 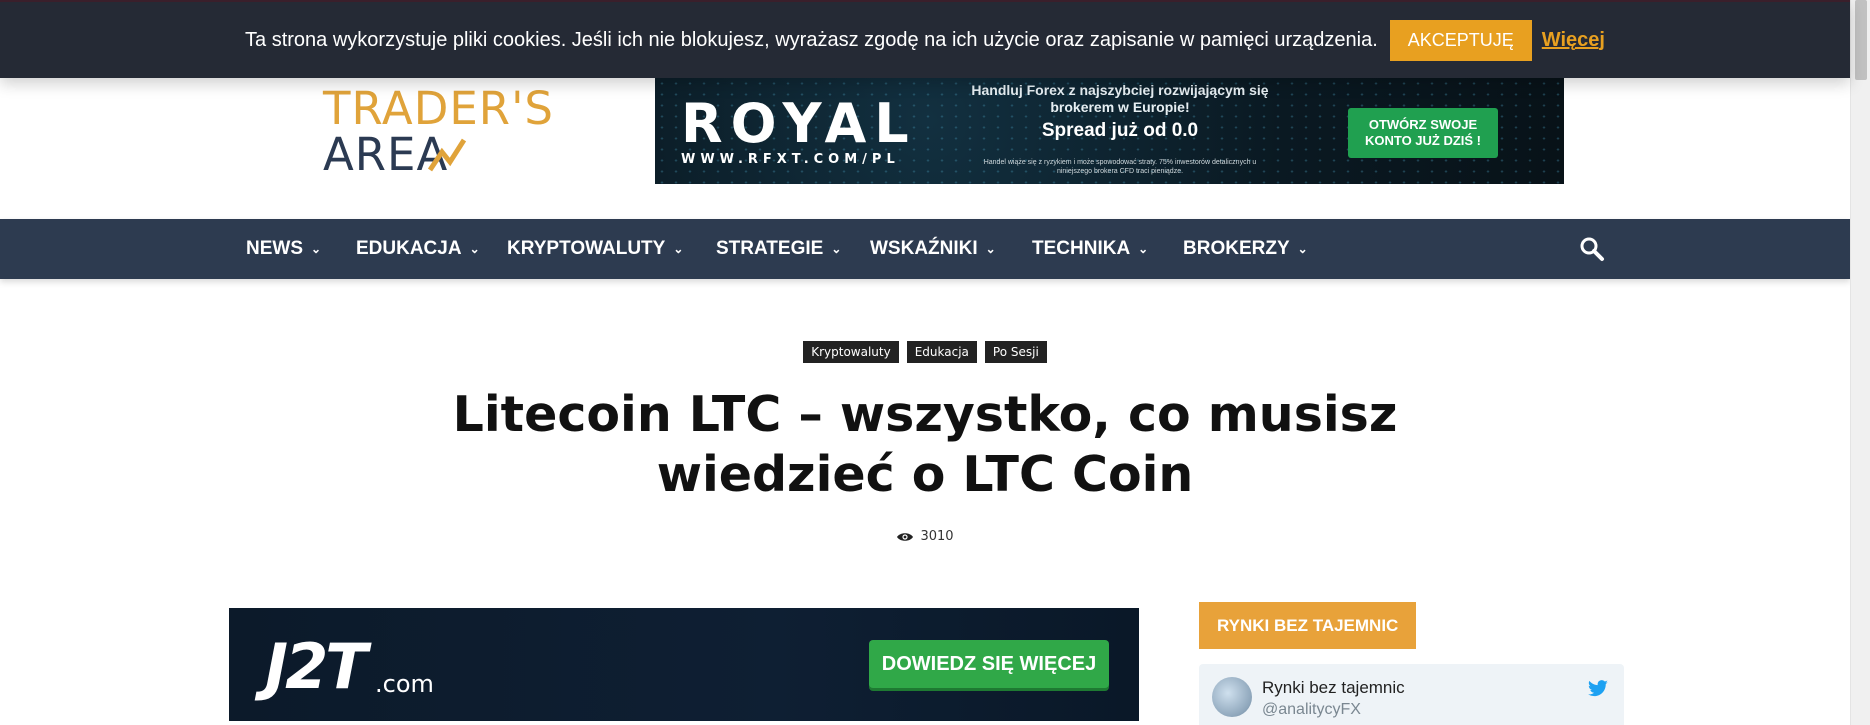 What do you see at coordinates (409, 248) in the screenshot?
I see `nav-item-label: EDUKACJA` at bounding box center [409, 248].